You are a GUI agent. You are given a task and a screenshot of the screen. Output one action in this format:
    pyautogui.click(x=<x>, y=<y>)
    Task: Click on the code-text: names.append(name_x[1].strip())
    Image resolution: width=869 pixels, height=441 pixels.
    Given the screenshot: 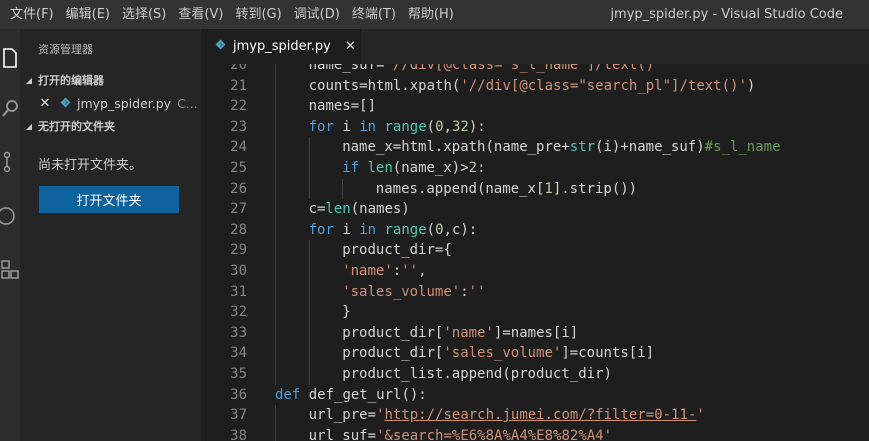 What is the action you would take?
    pyautogui.click(x=506, y=189)
    